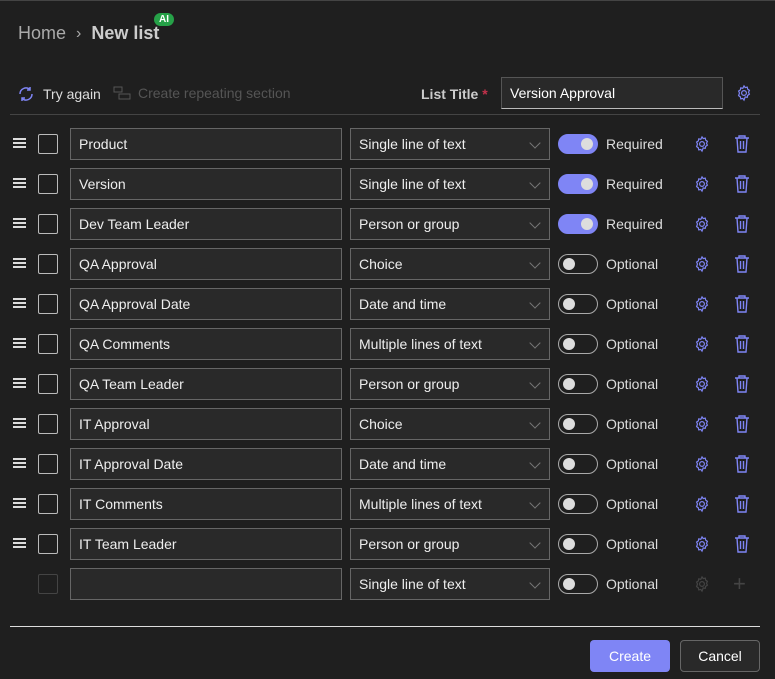 This screenshot has height=679, width=775. What do you see at coordinates (206, 464) in the screenshot?
I see `column-name-input: IT Approval Date` at bounding box center [206, 464].